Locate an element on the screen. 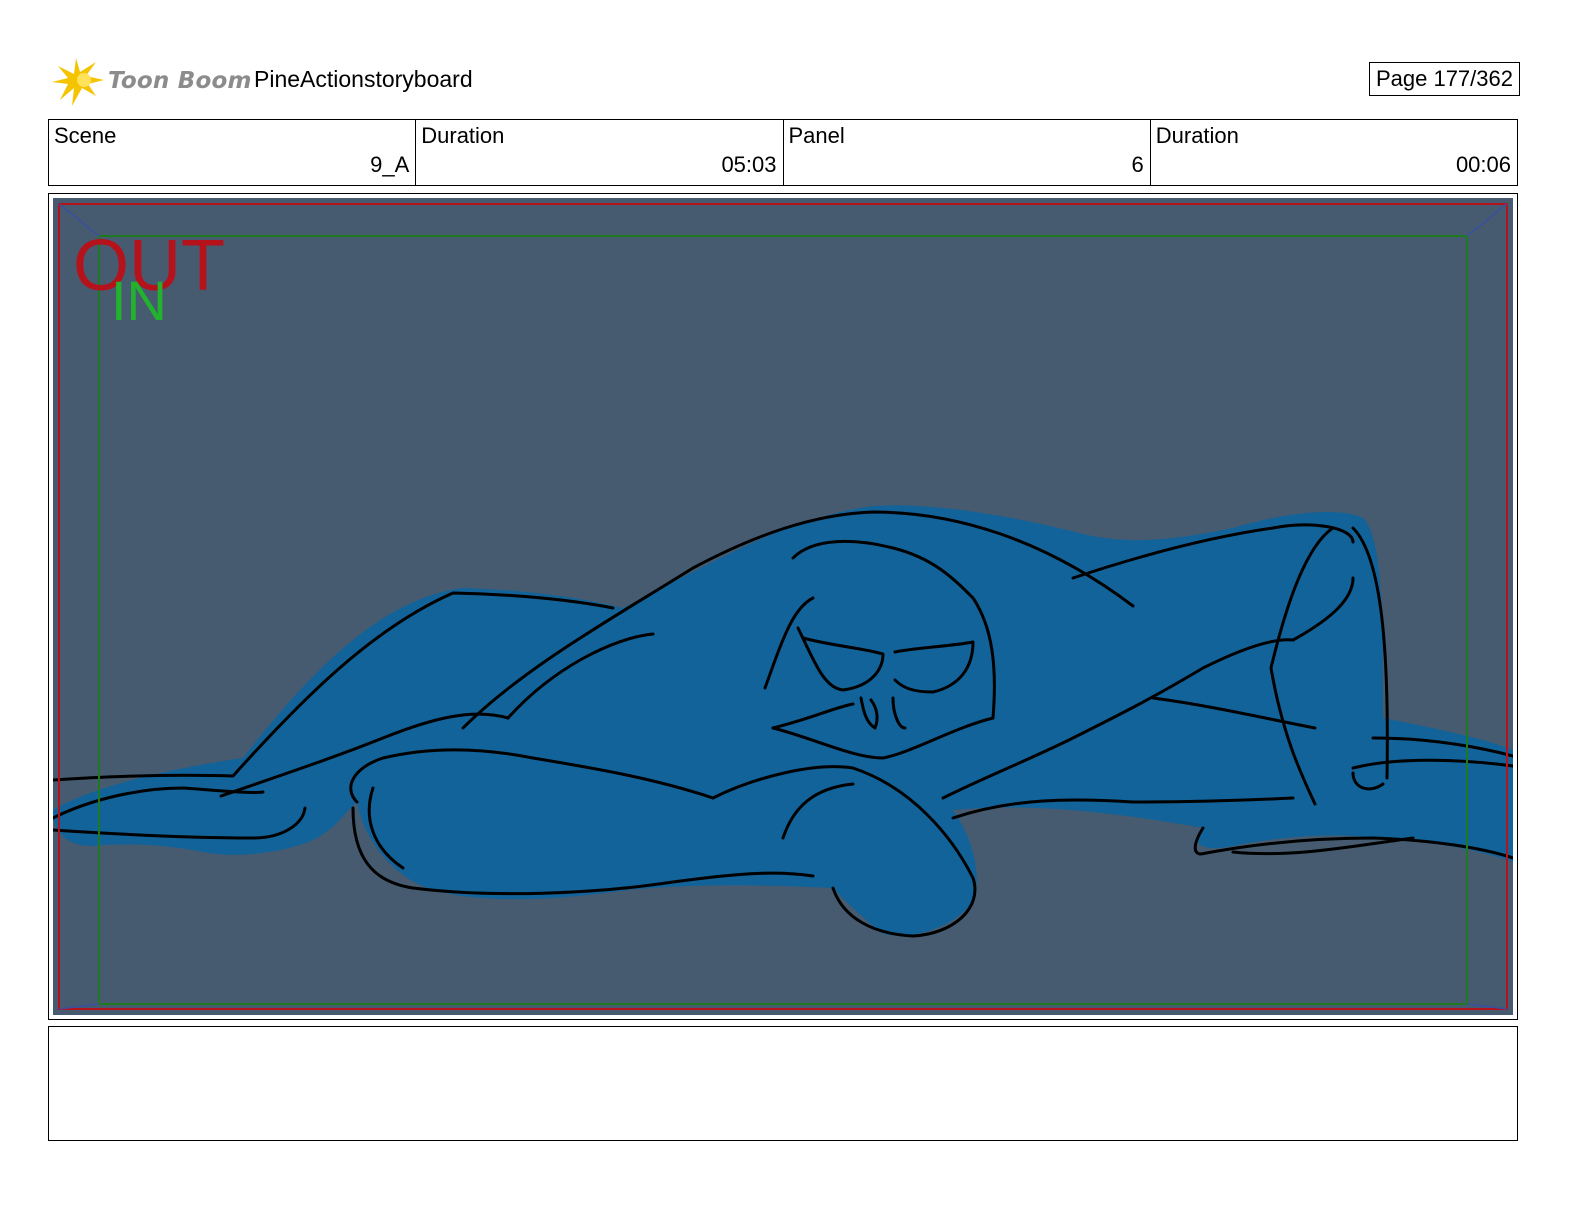 The height and width of the screenshot is (1224, 1584). panel-duration-cell: Duration 00:06 is located at coordinates (1334, 152).